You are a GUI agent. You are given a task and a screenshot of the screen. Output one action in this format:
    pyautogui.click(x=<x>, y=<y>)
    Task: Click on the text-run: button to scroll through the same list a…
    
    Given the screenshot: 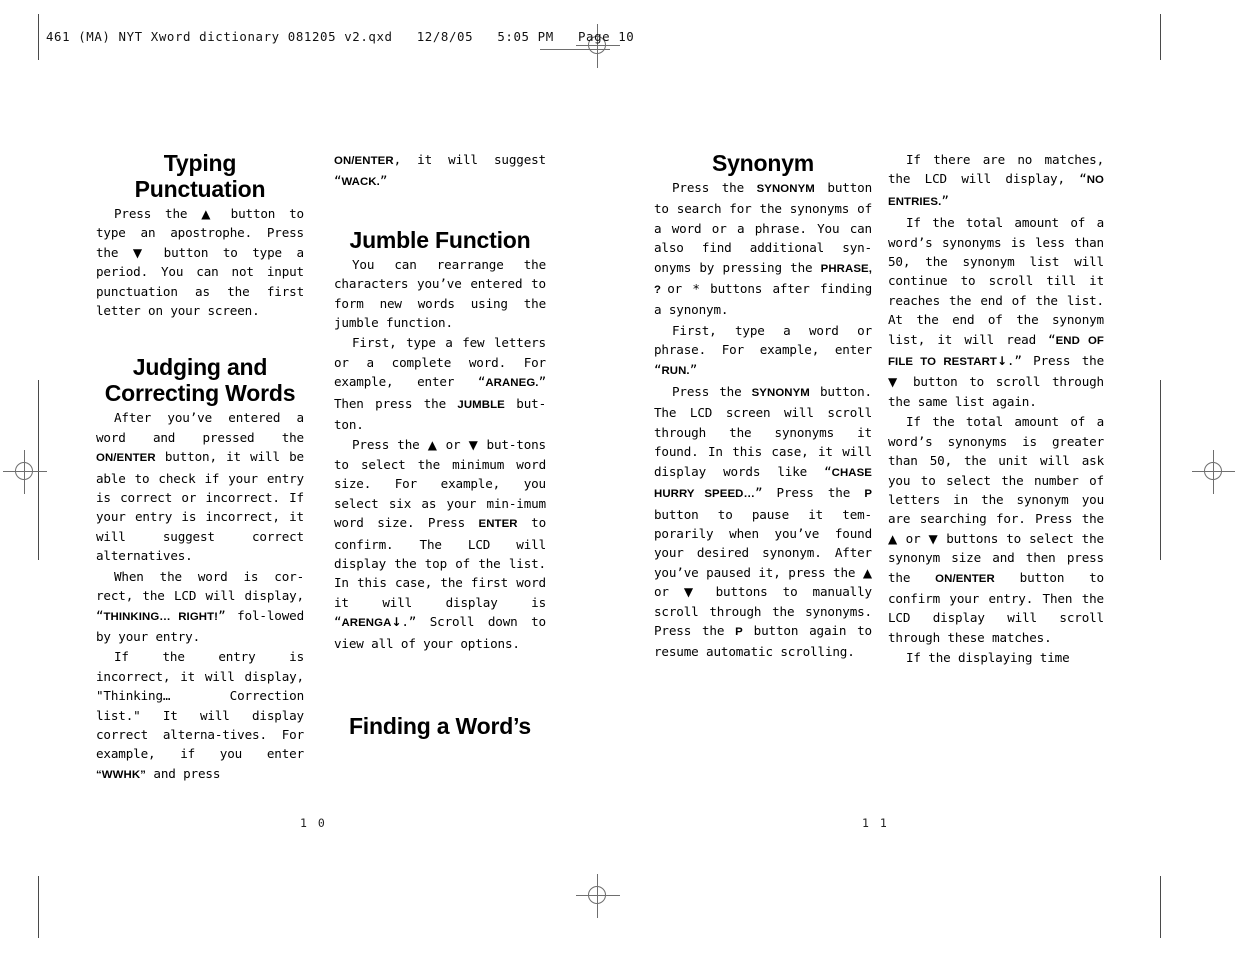 What is the action you would take?
    pyautogui.click(x=996, y=391)
    